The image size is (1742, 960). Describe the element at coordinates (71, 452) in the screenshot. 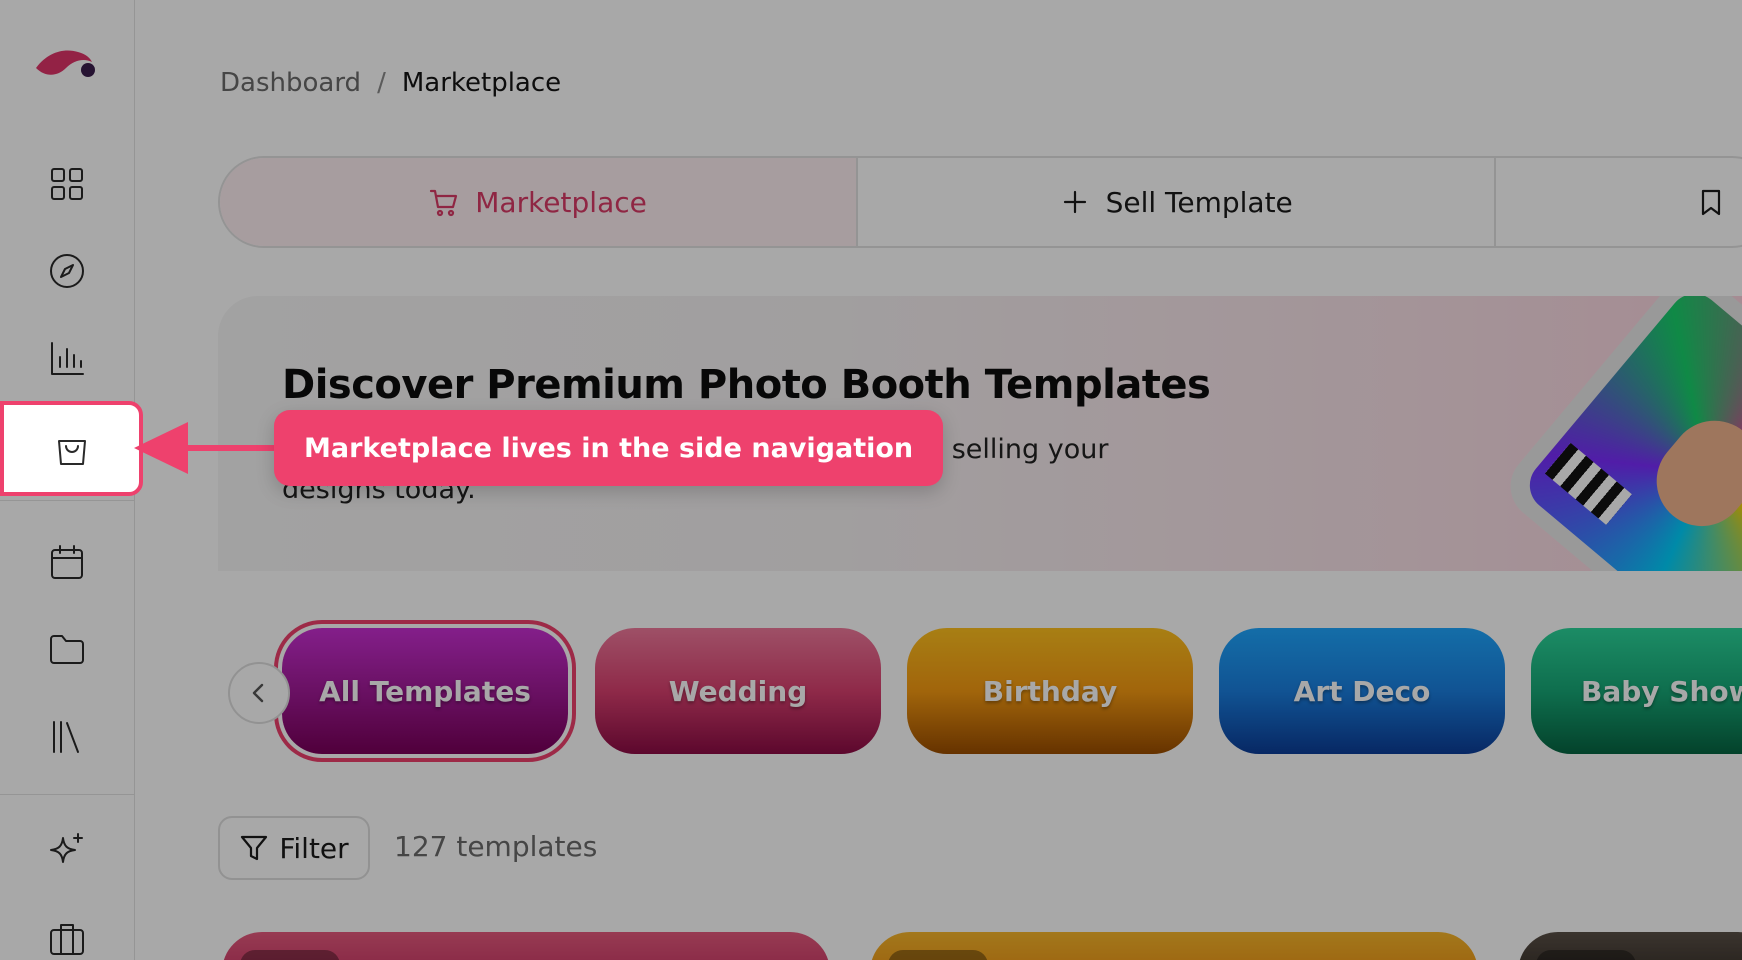

I see `shopping-bag-icon` at that location.